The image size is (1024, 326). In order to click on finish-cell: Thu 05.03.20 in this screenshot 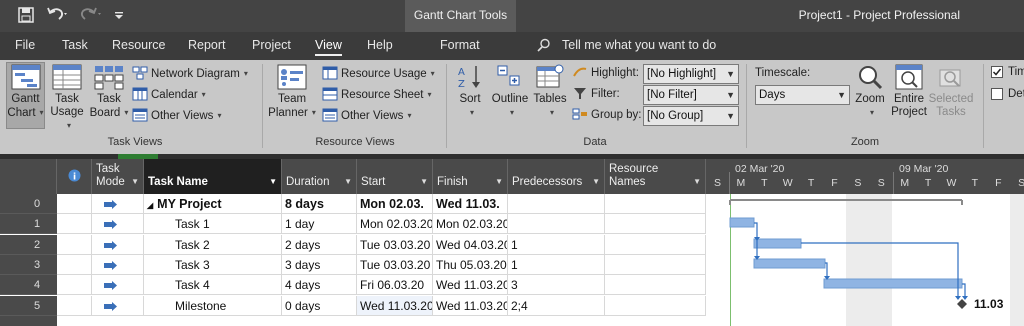, I will do `click(470, 264)`.